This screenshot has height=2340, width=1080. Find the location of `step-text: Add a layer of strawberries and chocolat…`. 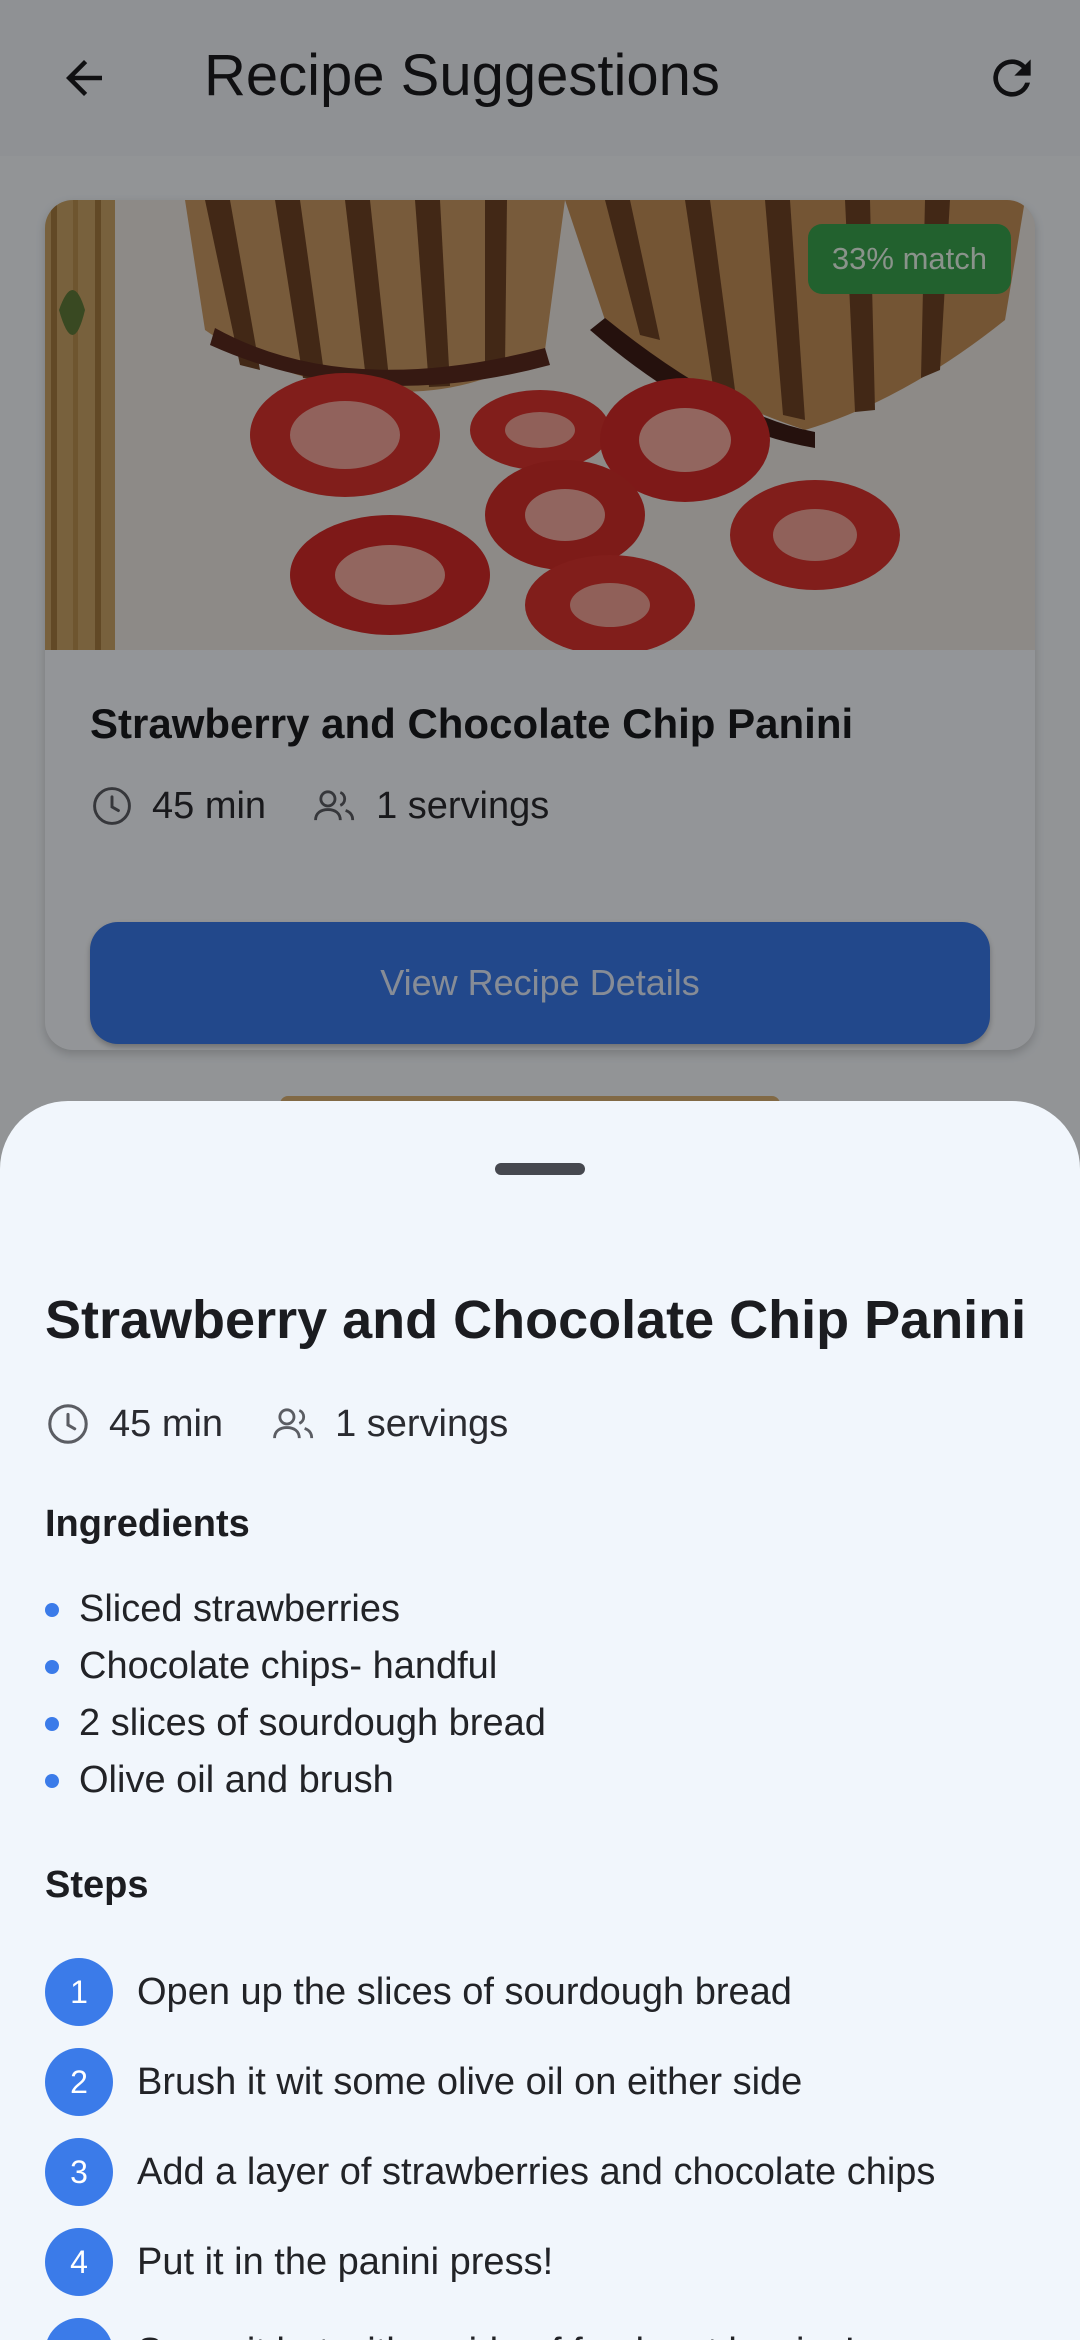

step-text: Add a layer of strawberries and chocolat… is located at coordinates (536, 2171).